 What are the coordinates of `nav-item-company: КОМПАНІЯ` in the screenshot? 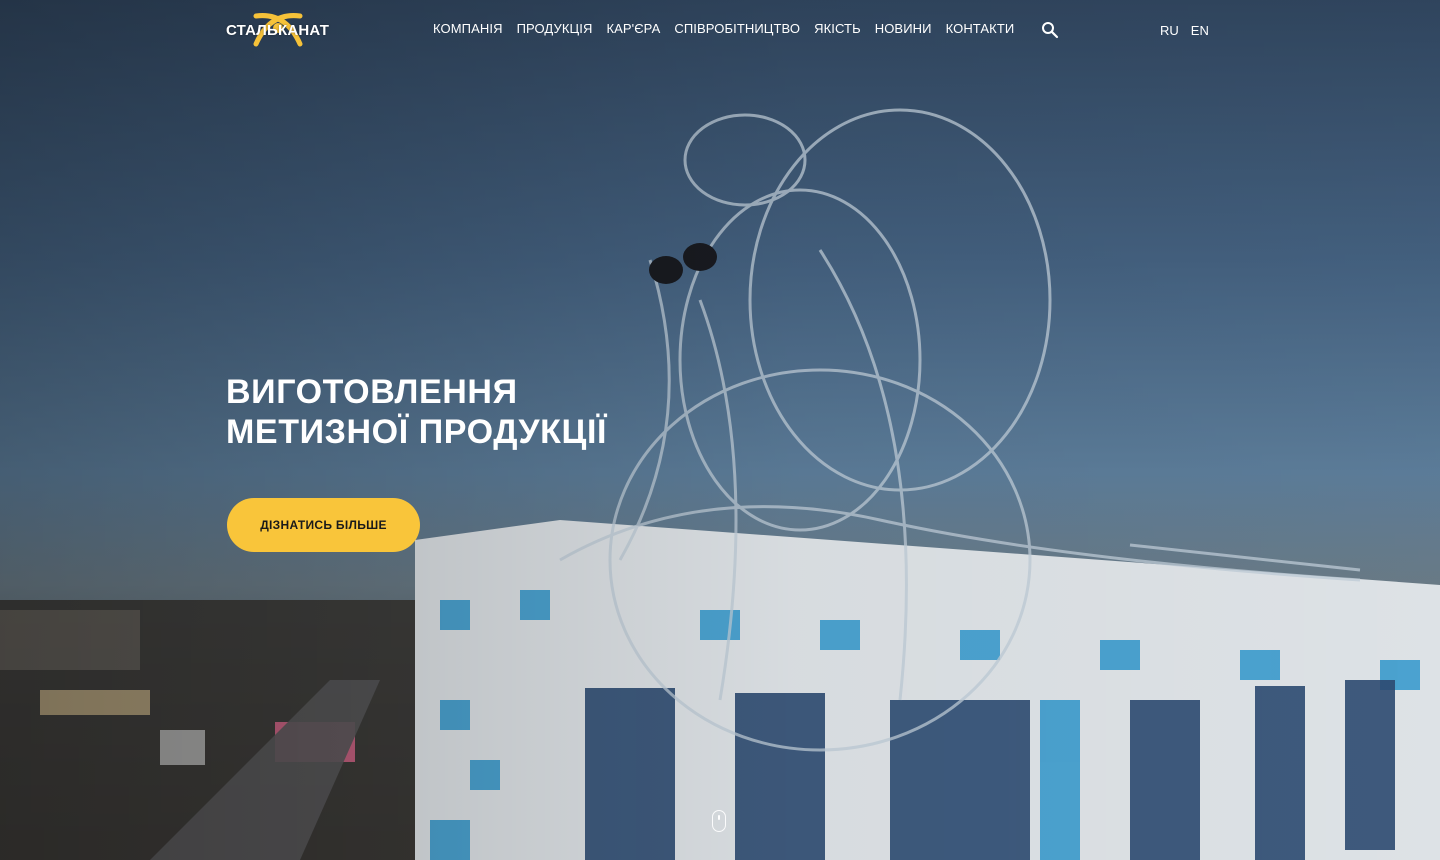 It's located at (468, 28).